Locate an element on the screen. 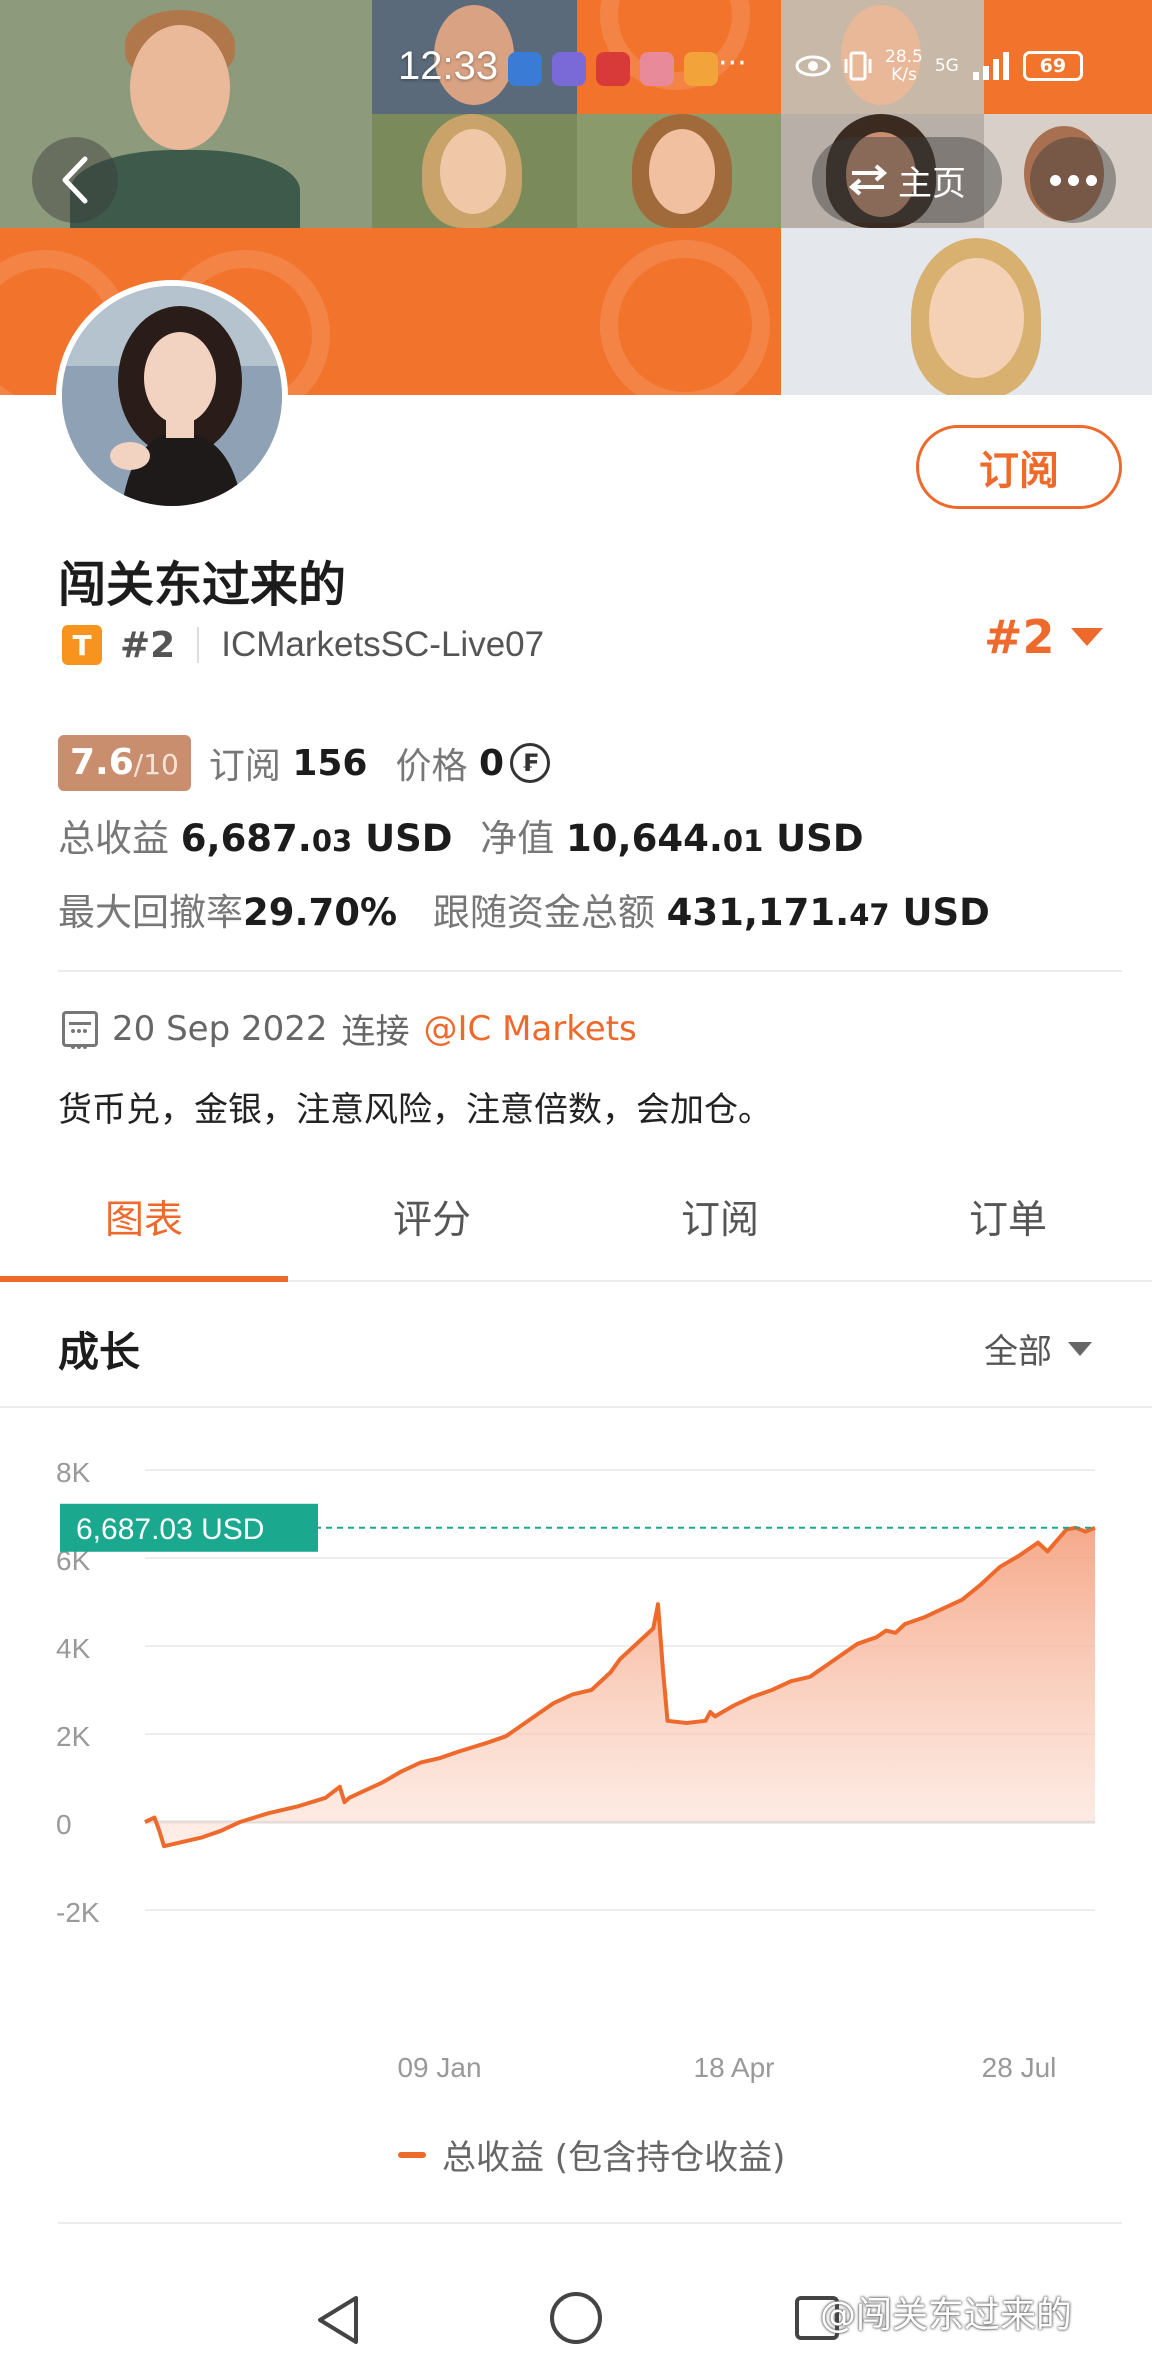 The image size is (1152, 2376). home-button-label: 主页 is located at coordinates (932, 183).